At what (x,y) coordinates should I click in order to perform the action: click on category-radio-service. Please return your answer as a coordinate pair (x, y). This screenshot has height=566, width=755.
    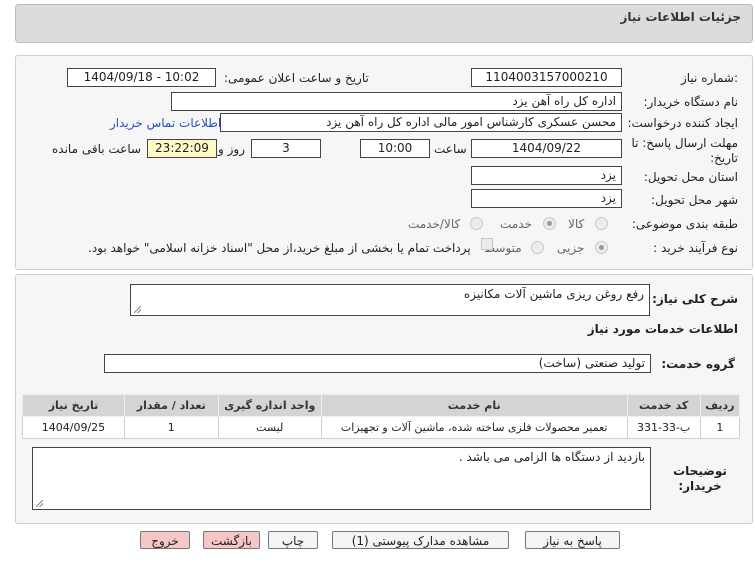
    Looking at the image, I should click on (549, 223).